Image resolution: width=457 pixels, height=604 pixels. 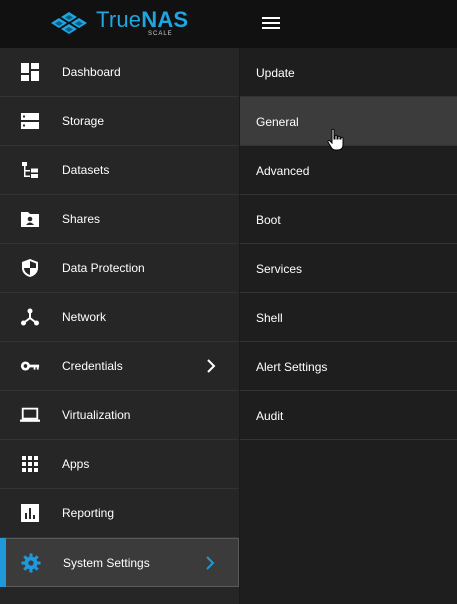 I want to click on sidebar-item-credentials: Credentials, so click(x=119, y=366).